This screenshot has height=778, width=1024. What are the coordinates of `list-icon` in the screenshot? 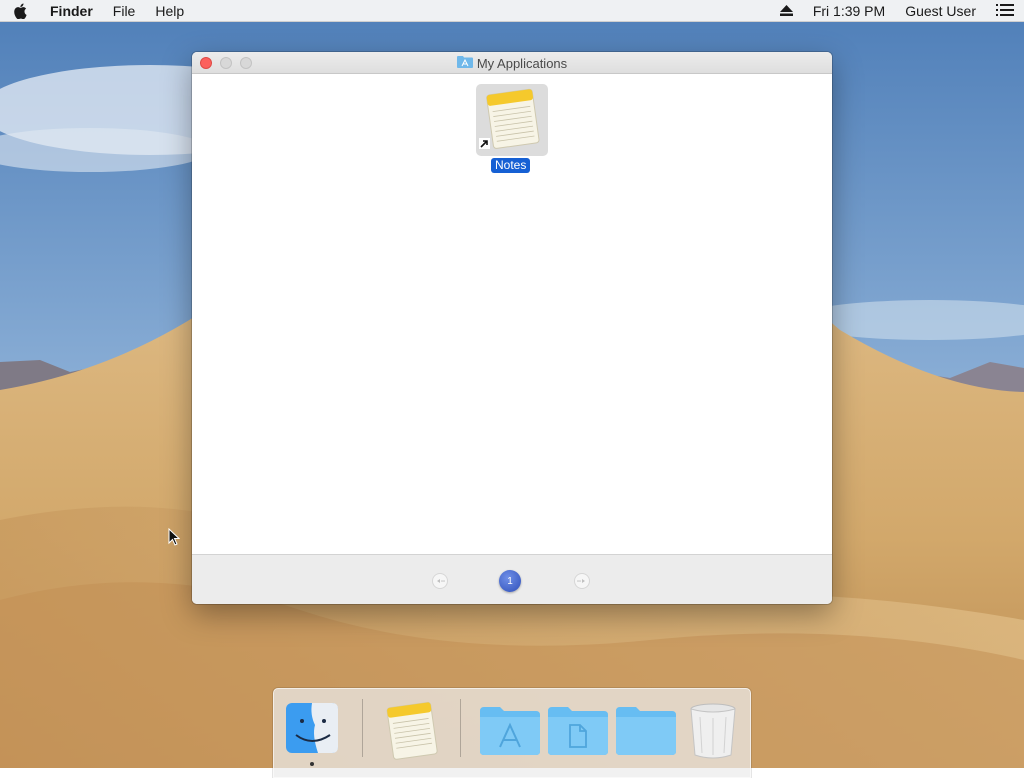 It's located at (1005, 11).